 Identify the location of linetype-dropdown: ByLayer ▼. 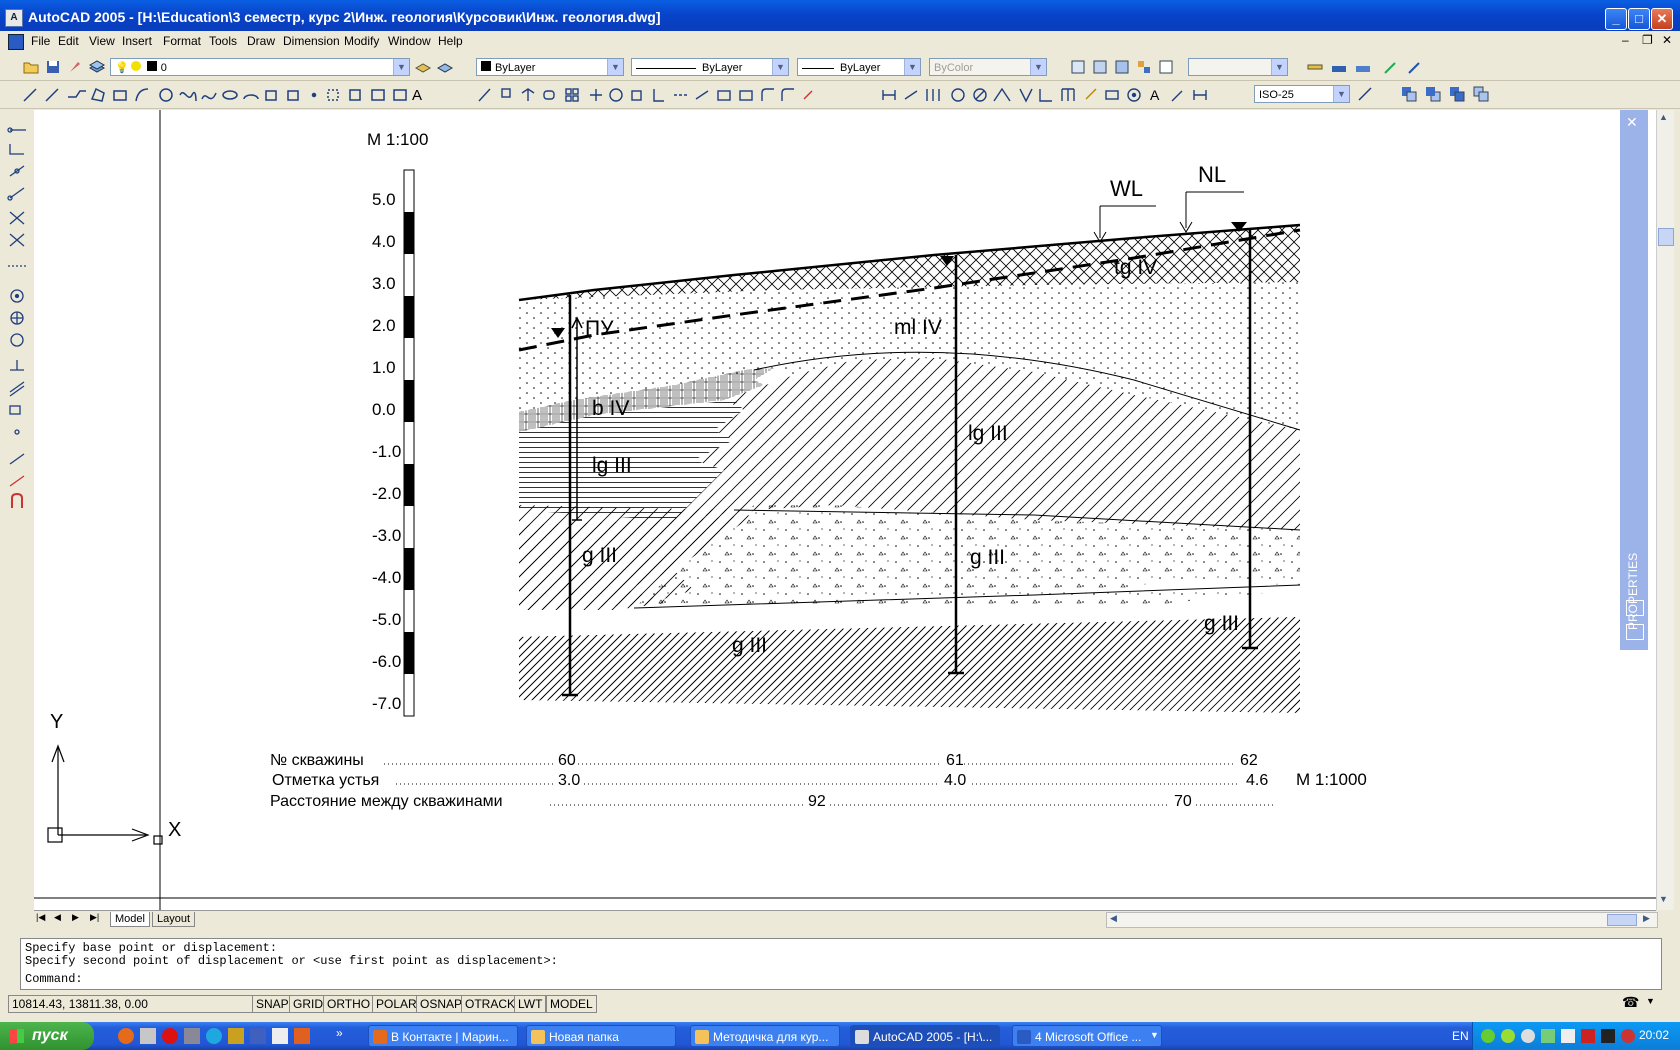
(710, 67).